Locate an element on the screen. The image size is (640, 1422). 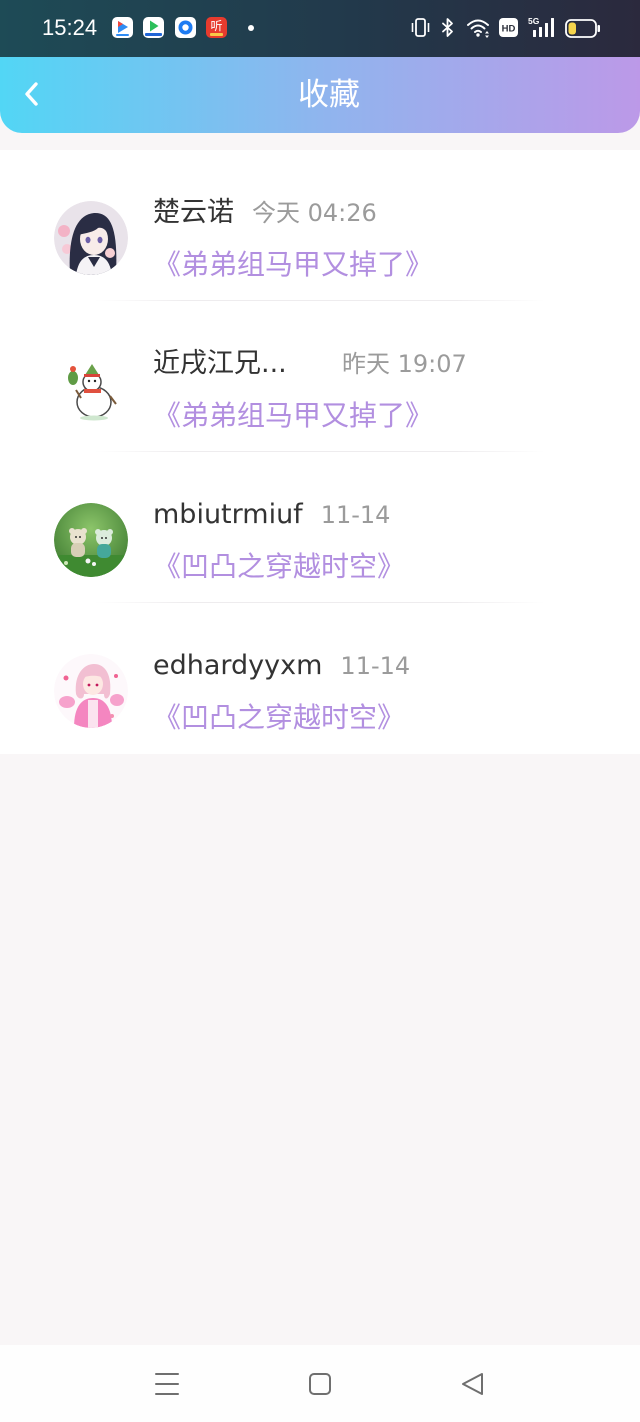
listen-app-notification-icon: 听 is located at coordinates (216, 27).